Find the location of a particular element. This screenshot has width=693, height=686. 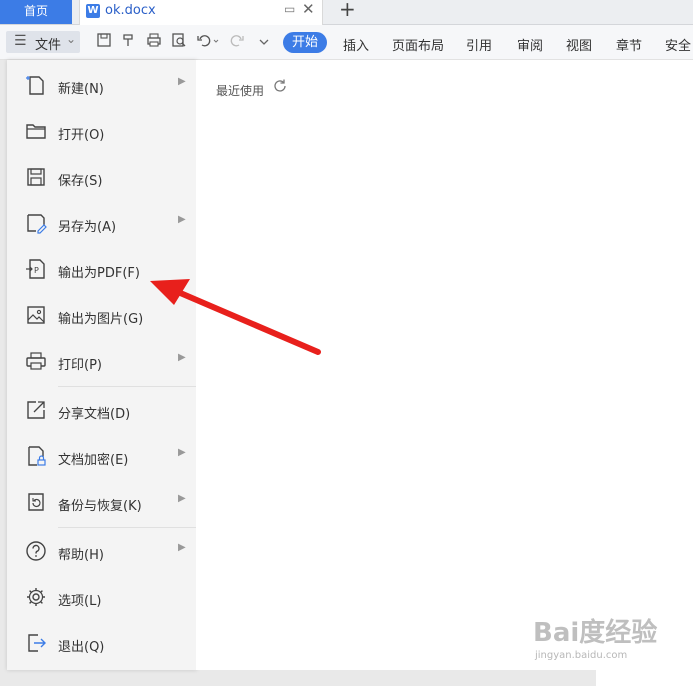

format-painter-icon is located at coordinates (129, 40).